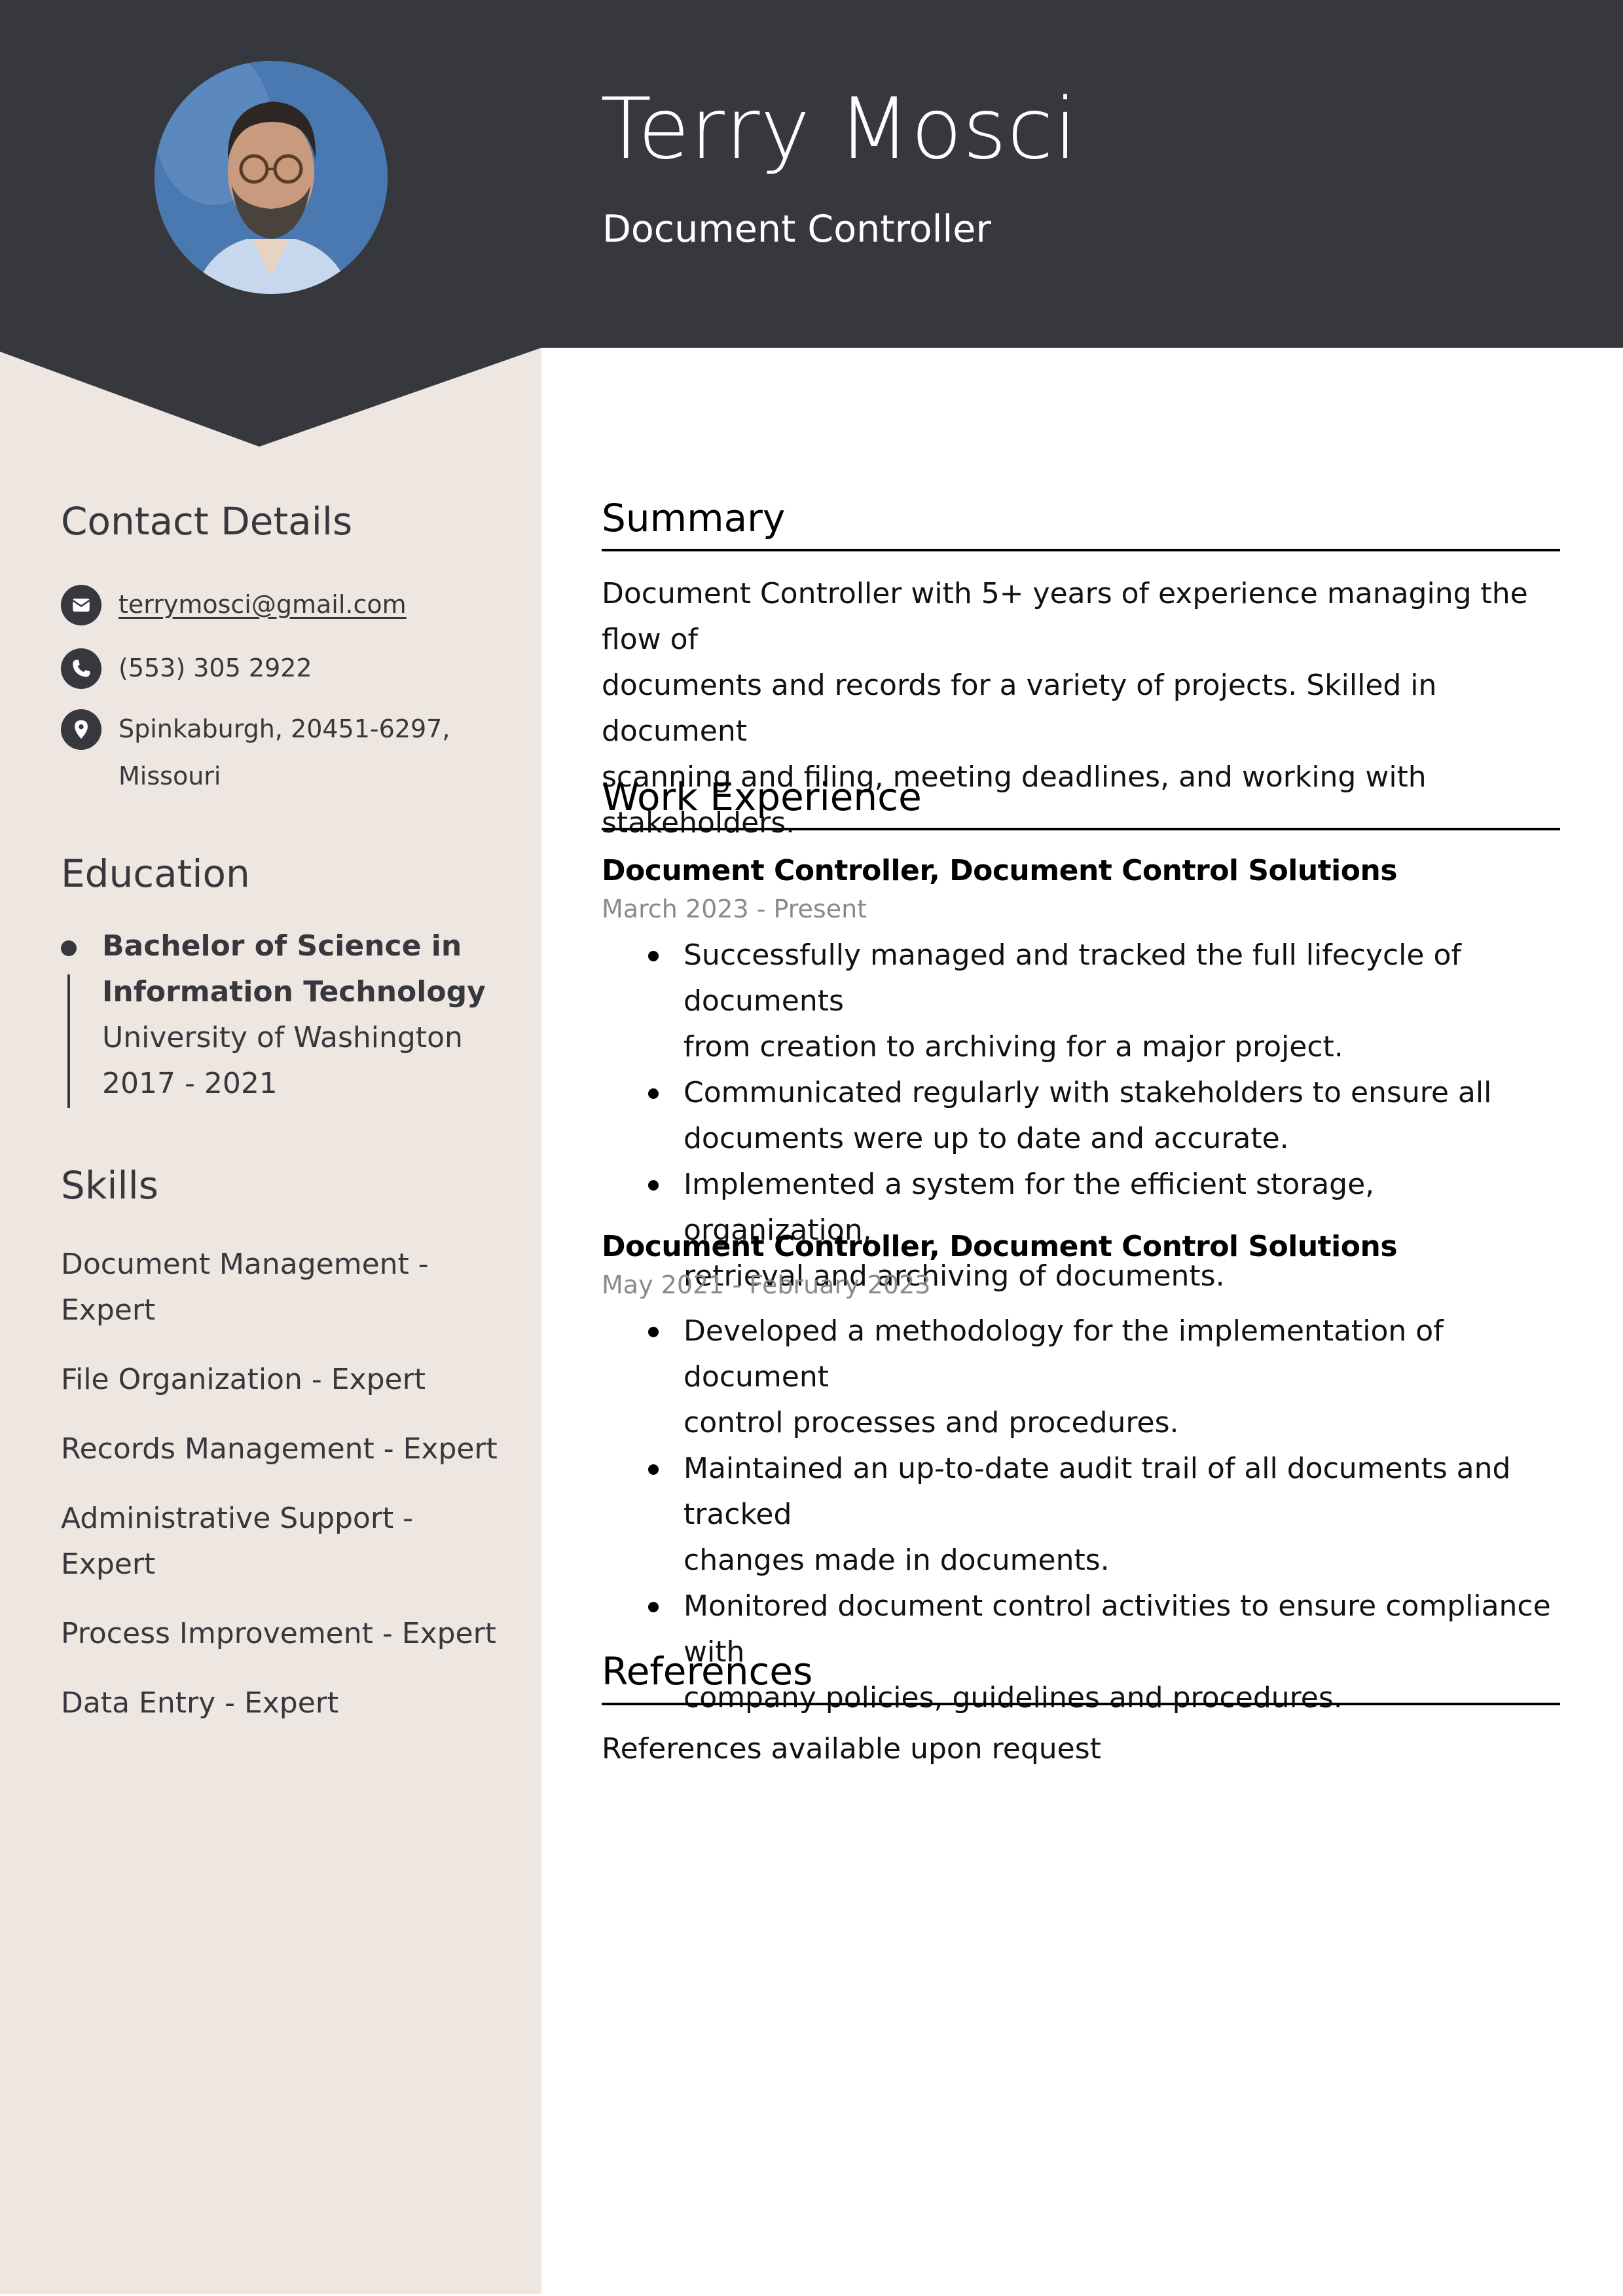 This screenshot has width=1623, height=2296. Describe the element at coordinates (278, 1633) in the screenshot. I see `skill-item: Process Improvement - Expert` at that location.